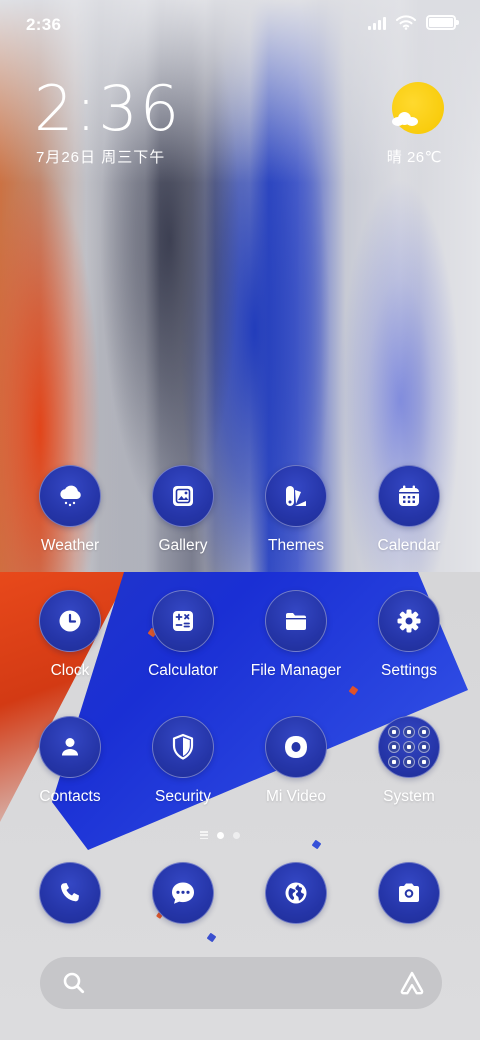 This screenshot has height=1040, width=480. Describe the element at coordinates (296, 670) in the screenshot. I see `app-label: File Manager` at that location.